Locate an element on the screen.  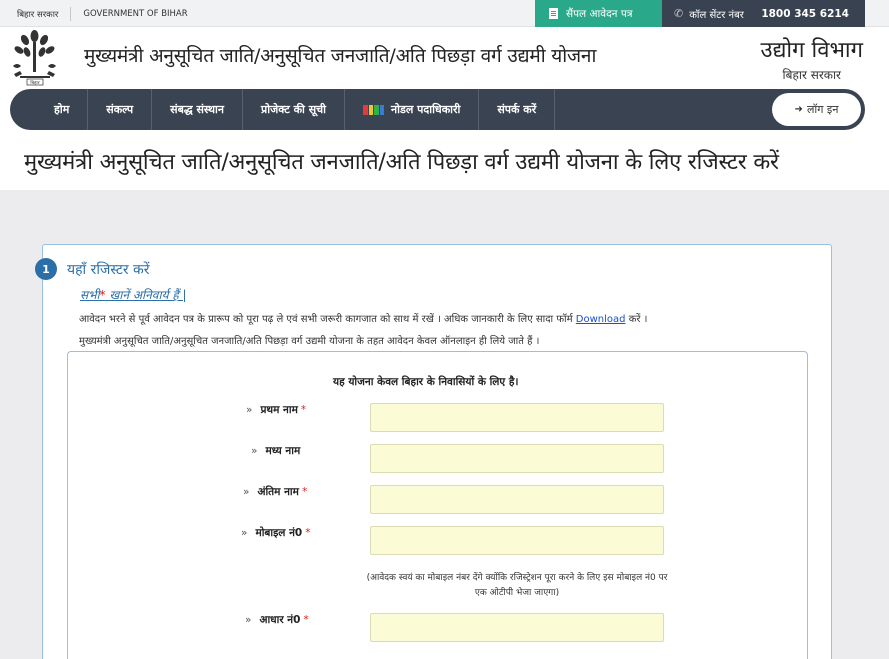
govt-label: GOVERNMENT OF BIHAR is located at coordinates (135, 14).